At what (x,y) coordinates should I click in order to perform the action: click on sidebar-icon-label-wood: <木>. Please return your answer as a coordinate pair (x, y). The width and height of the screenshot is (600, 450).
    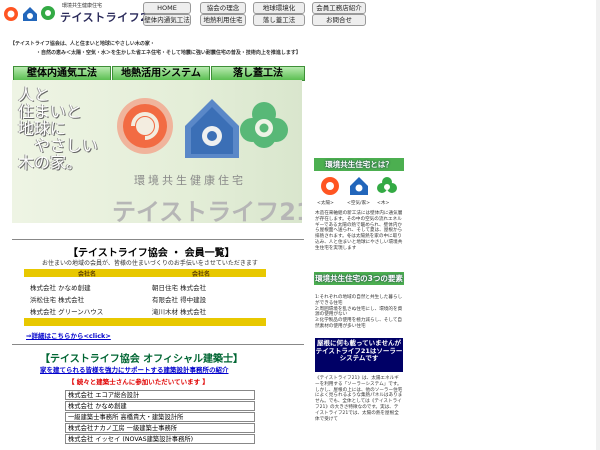
    Looking at the image, I should click on (383, 203).